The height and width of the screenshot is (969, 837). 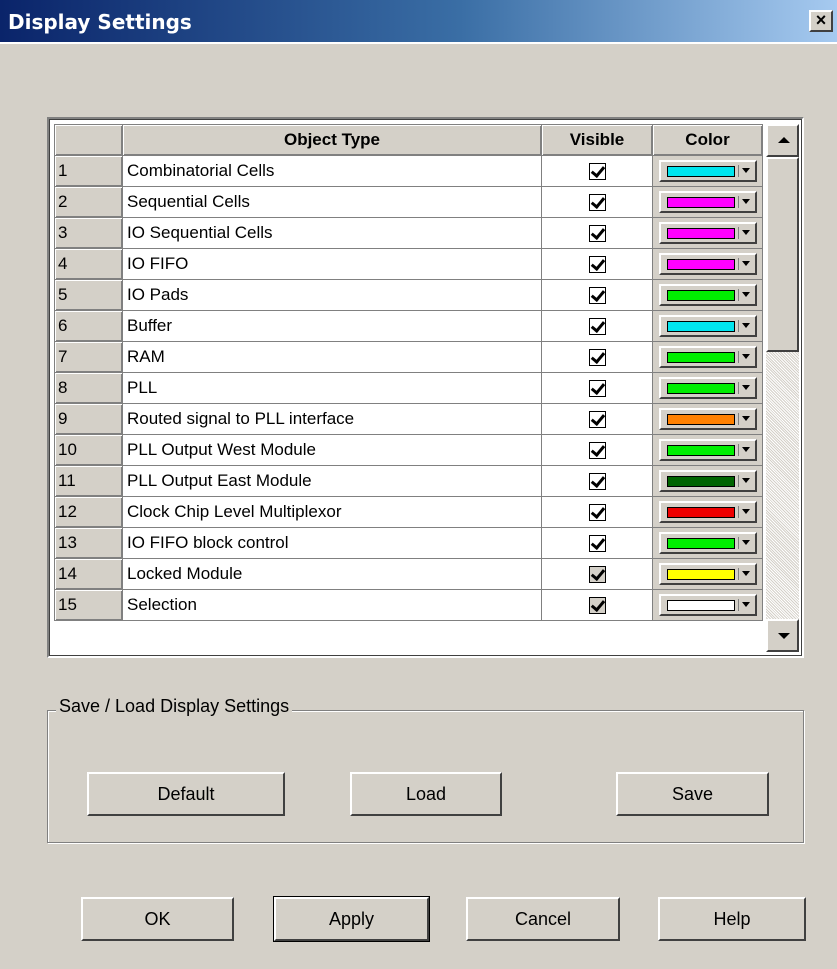 What do you see at coordinates (88, 326) in the screenshot?
I see `row-number: 6` at bounding box center [88, 326].